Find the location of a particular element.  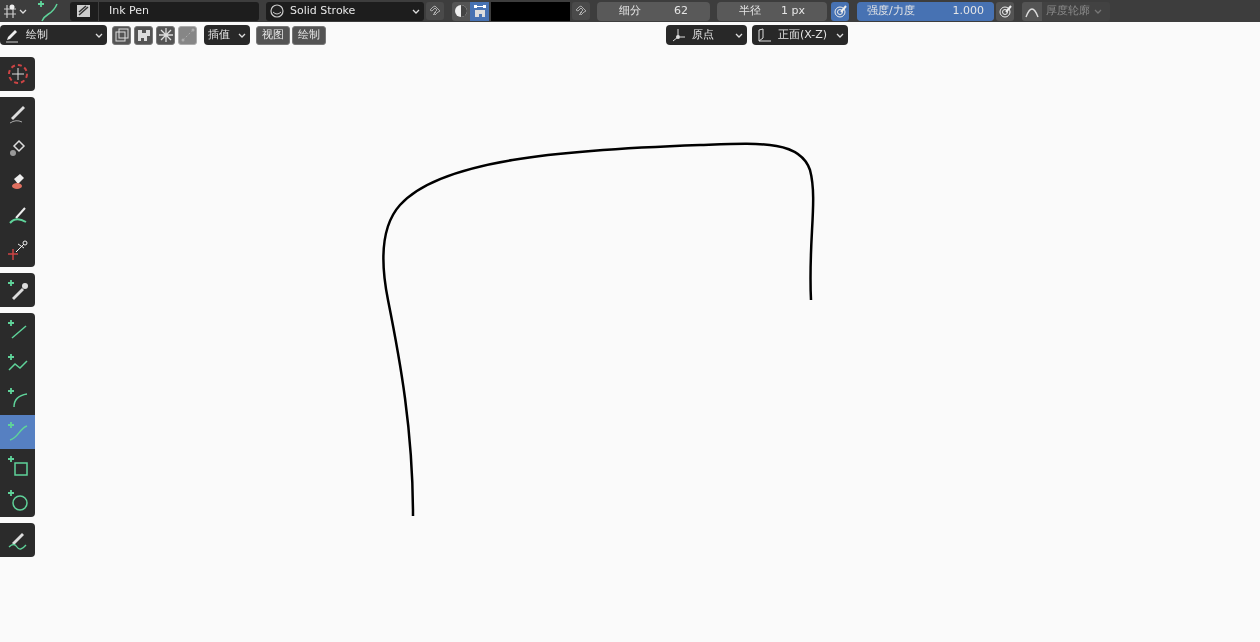

plane-icon is located at coordinates (764, 35).